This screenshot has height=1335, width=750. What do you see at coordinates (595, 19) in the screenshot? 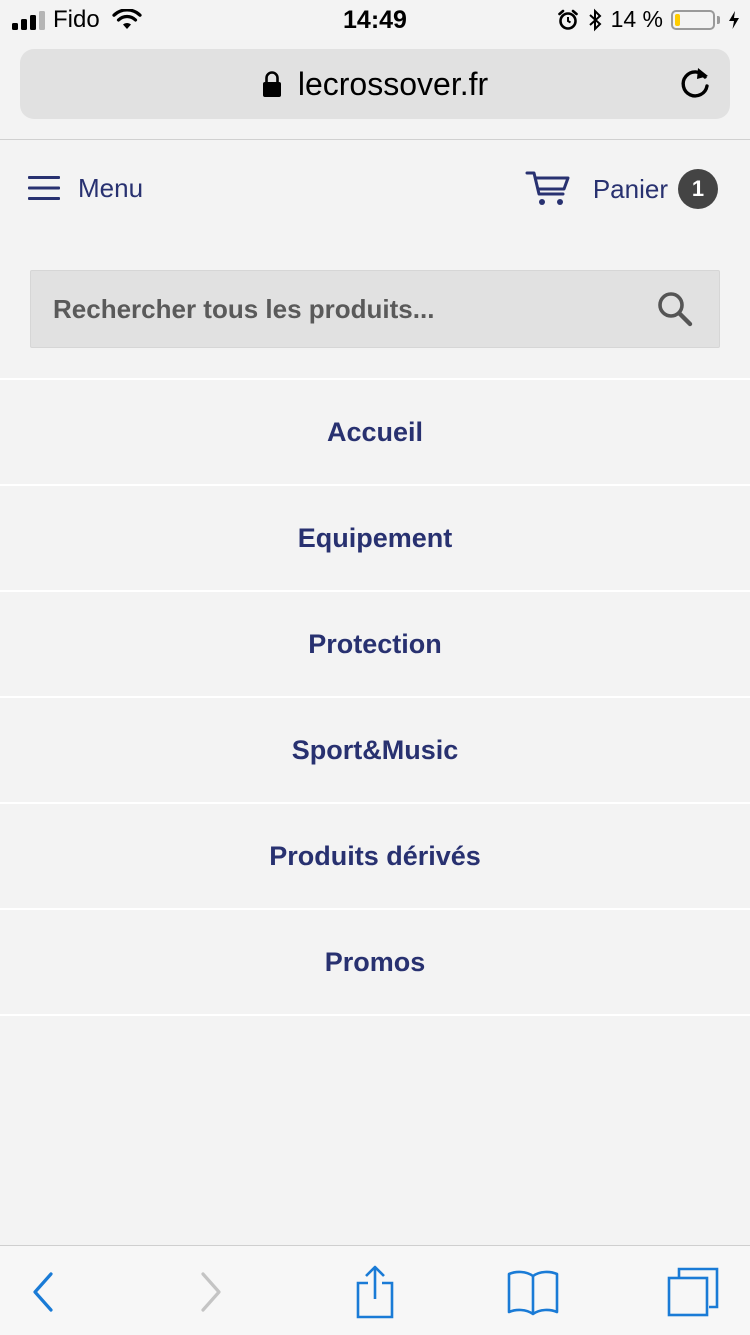
I see `bluetooth-icon` at bounding box center [595, 19].